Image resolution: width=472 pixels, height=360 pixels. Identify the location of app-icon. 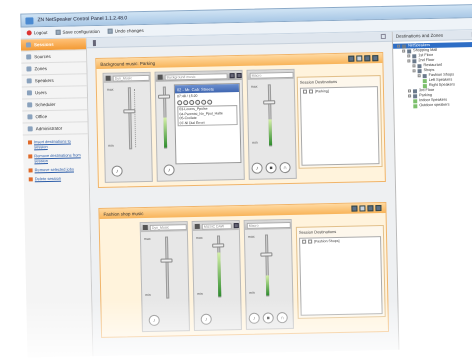
(29, 20).